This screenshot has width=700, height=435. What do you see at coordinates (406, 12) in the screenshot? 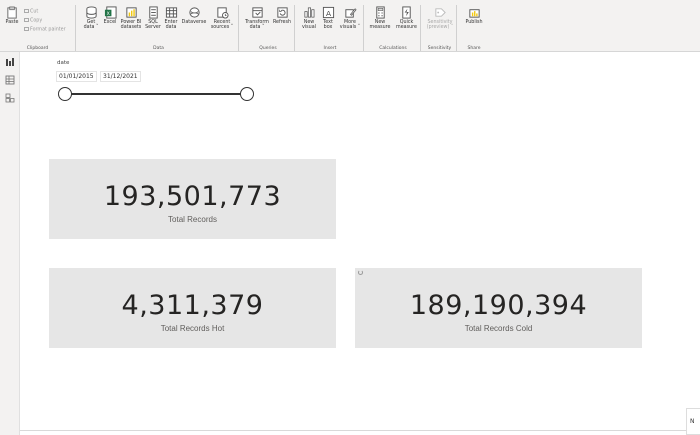
I see `quick-measure-icon` at bounding box center [406, 12].